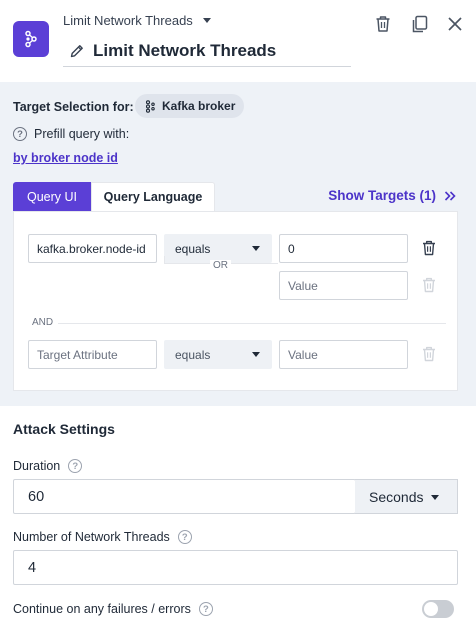 This screenshot has height=642, width=476. Describe the element at coordinates (82, 134) in the screenshot. I see `prefill-label: Prefill query with:` at that location.